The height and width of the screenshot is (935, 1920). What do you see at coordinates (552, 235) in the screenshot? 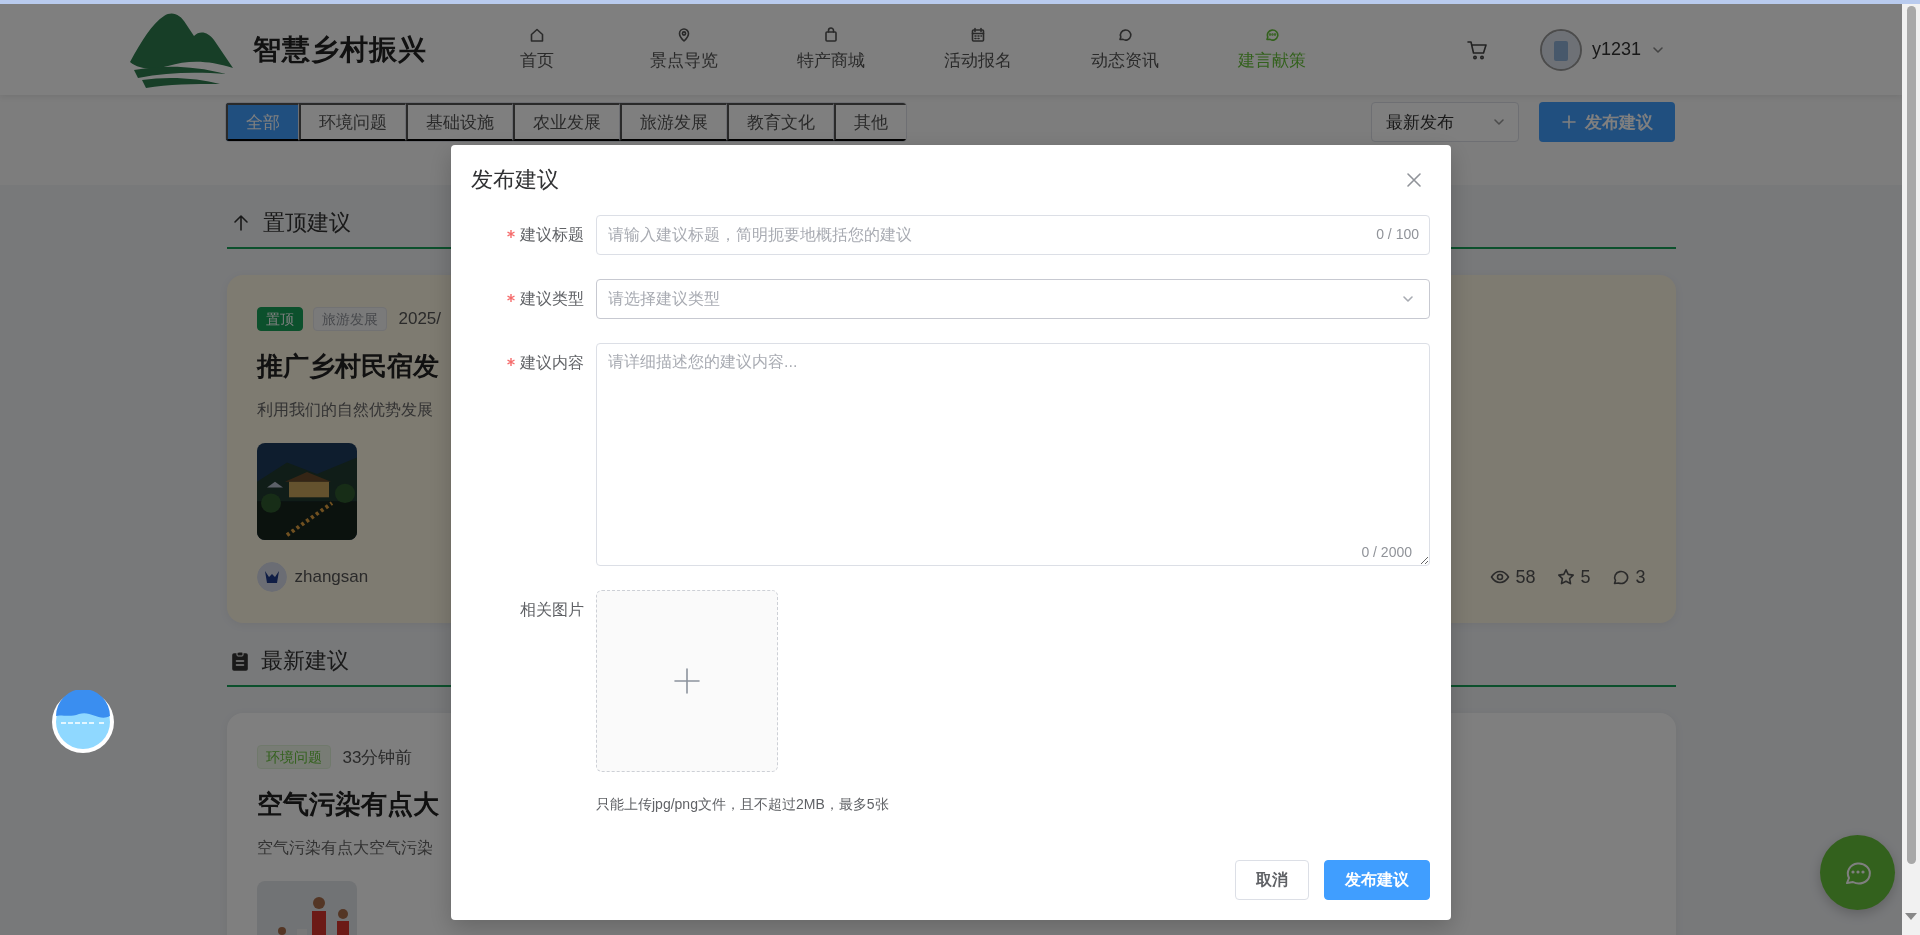
I see `field-label: 建议标题` at bounding box center [552, 235].